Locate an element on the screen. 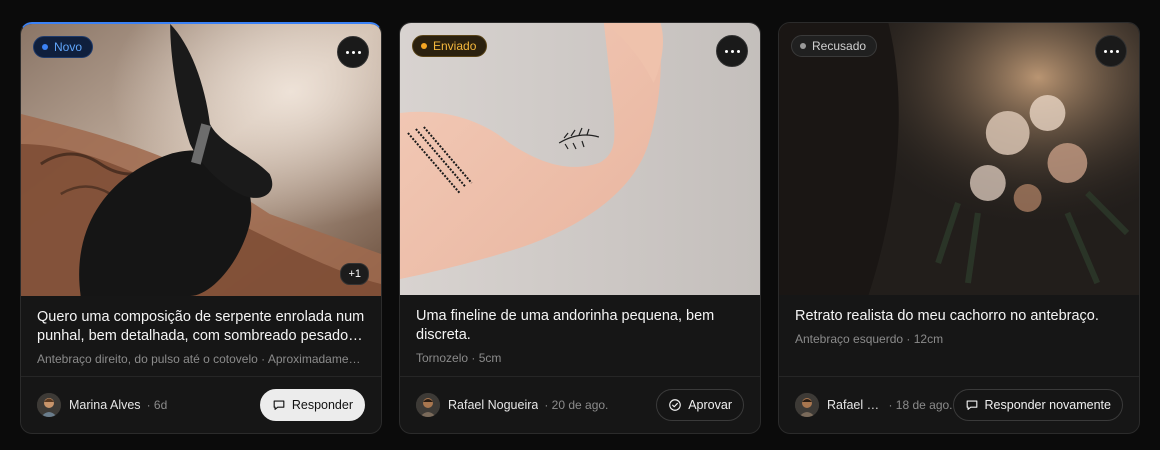 Image resolution: width=1160 pixels, height=450 pixels. status-label: Enviado is located at coordinates (455, 46).